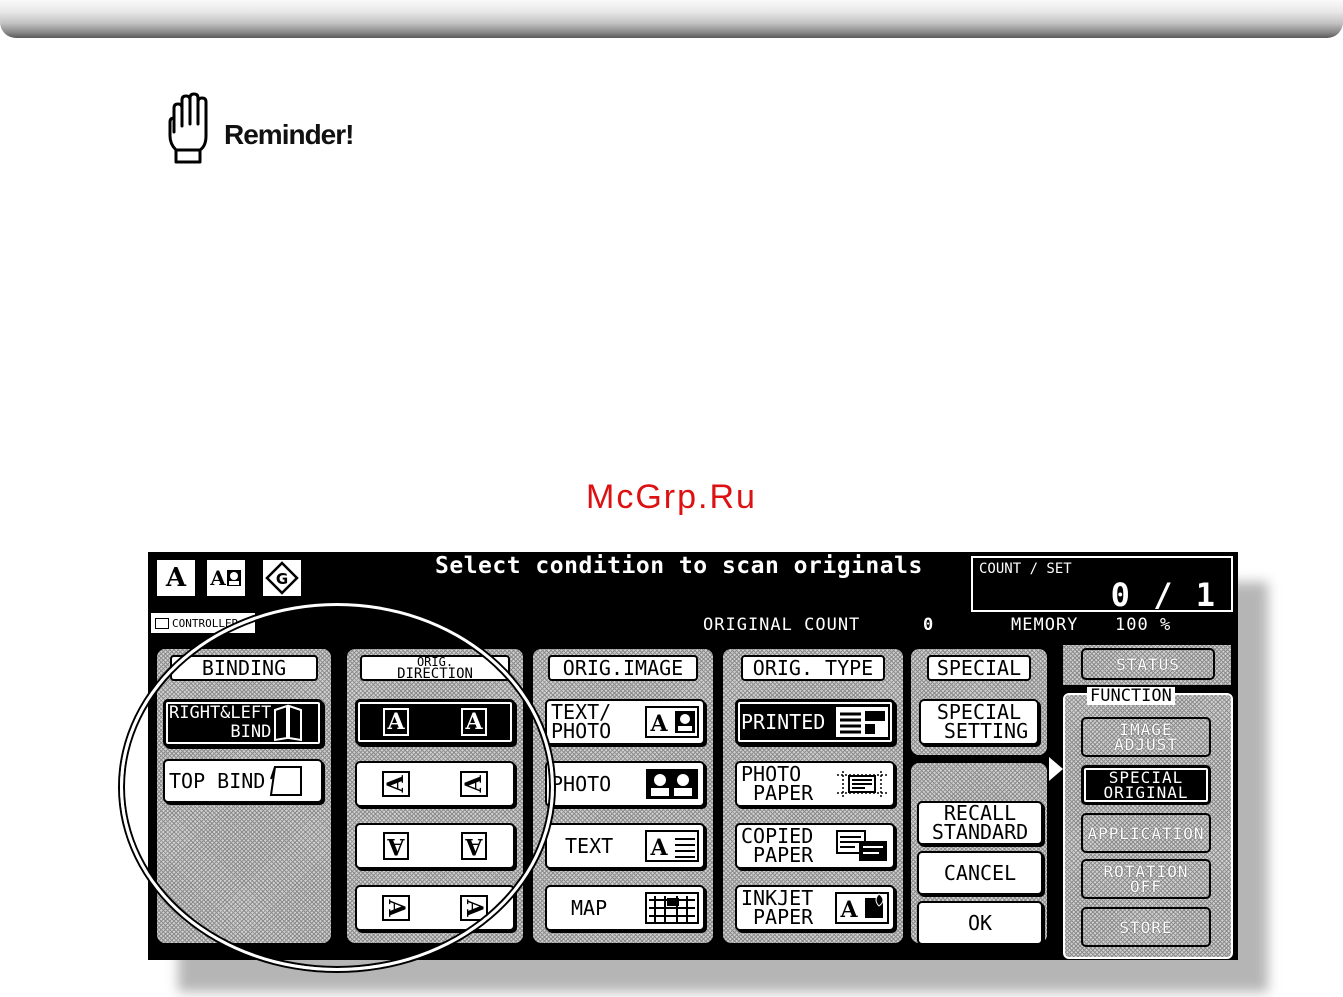 Image resolution: width=1343 pixels, height=997 pixels. What do you see at coordinates (862, 908) in the screenshot?
I see `inkjet-paper-icon: A` at bounding box center [862, 908].